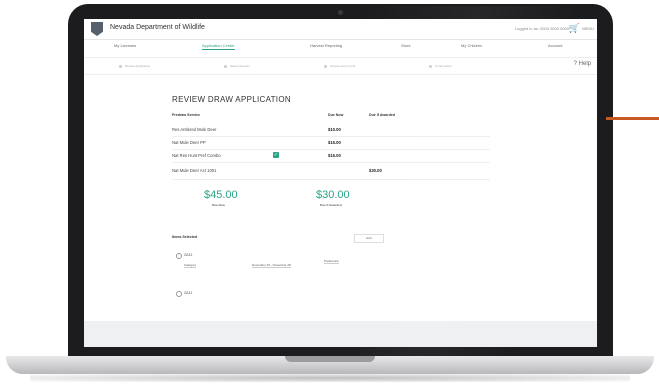 The image size is (659, 387). I want to click on account-info: Logged in as: 0000 0000 0000, so click(542, 28).